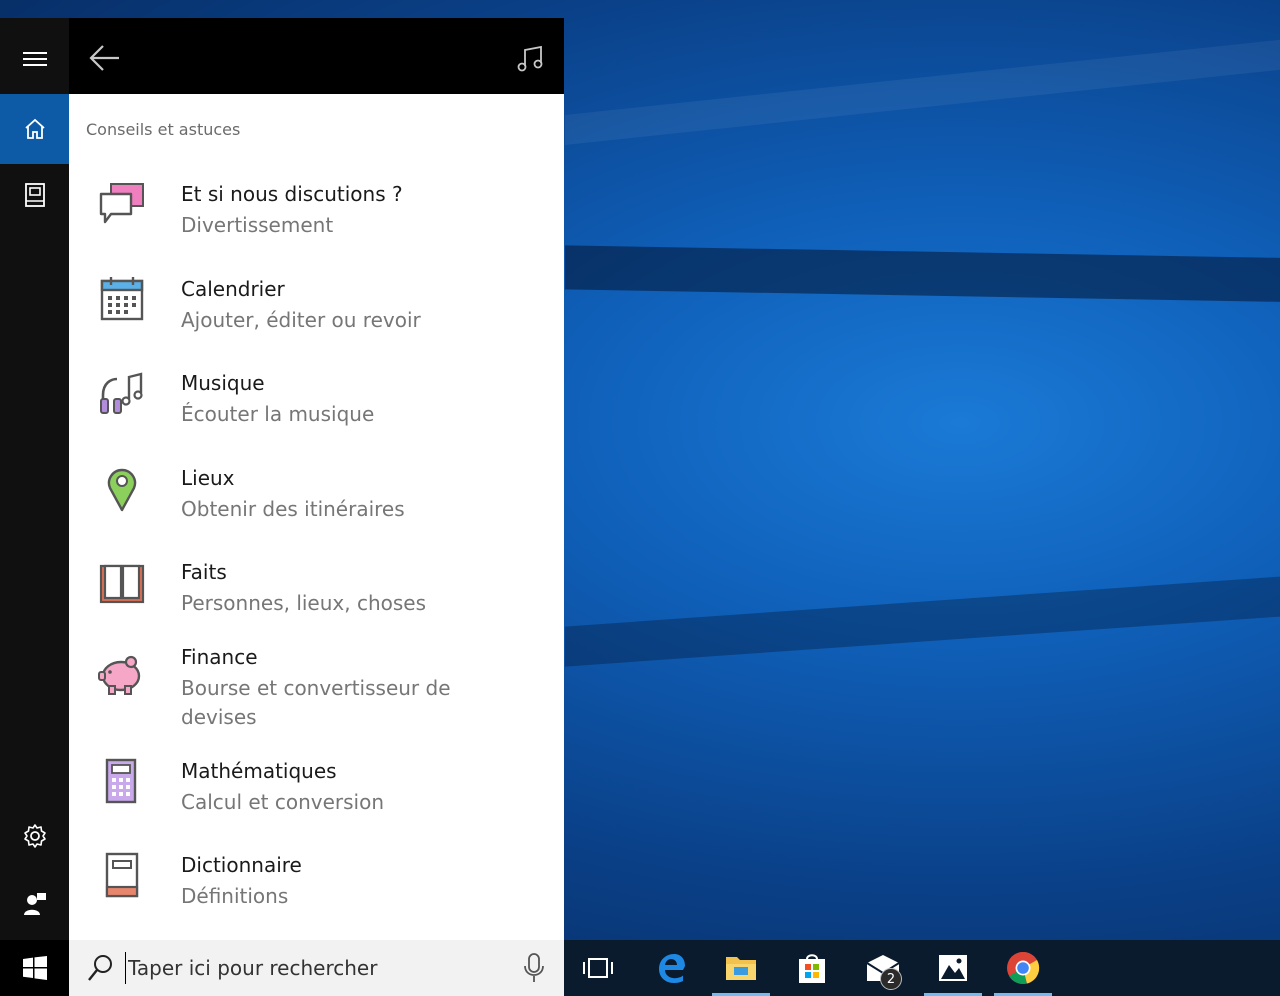 This screenshot has width=1280, height=996. I want to click on list-item-dictionary: Dictionnaire Définitions, so click(316, 888).